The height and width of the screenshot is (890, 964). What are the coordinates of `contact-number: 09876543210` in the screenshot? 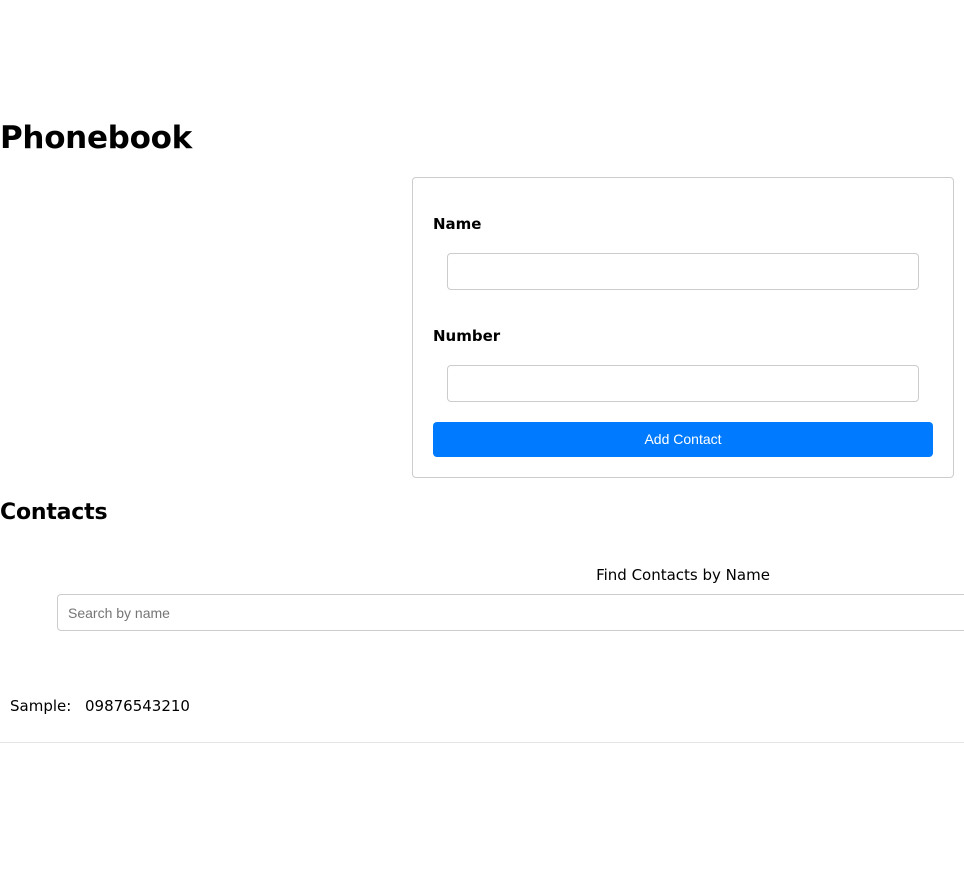 It's located at (137, 706).